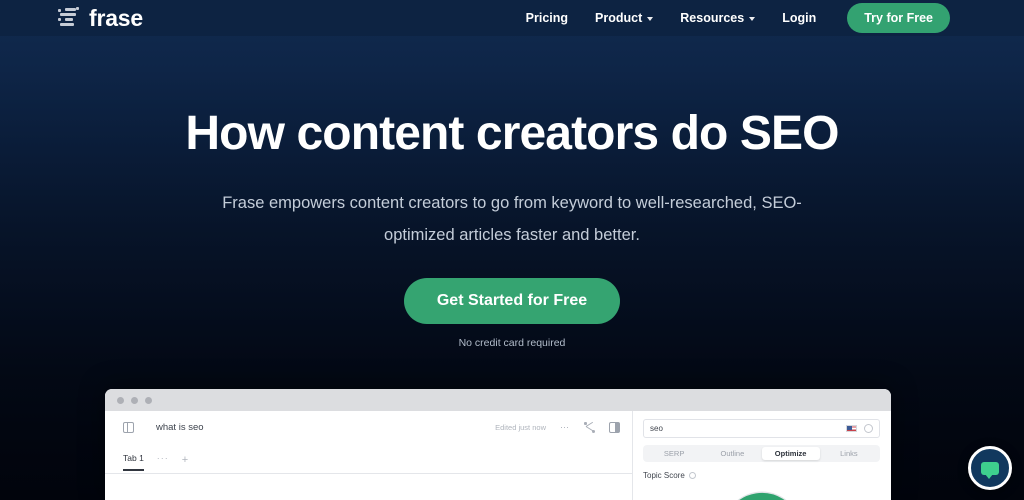  I want to click on share-icon, so click(589, 427).